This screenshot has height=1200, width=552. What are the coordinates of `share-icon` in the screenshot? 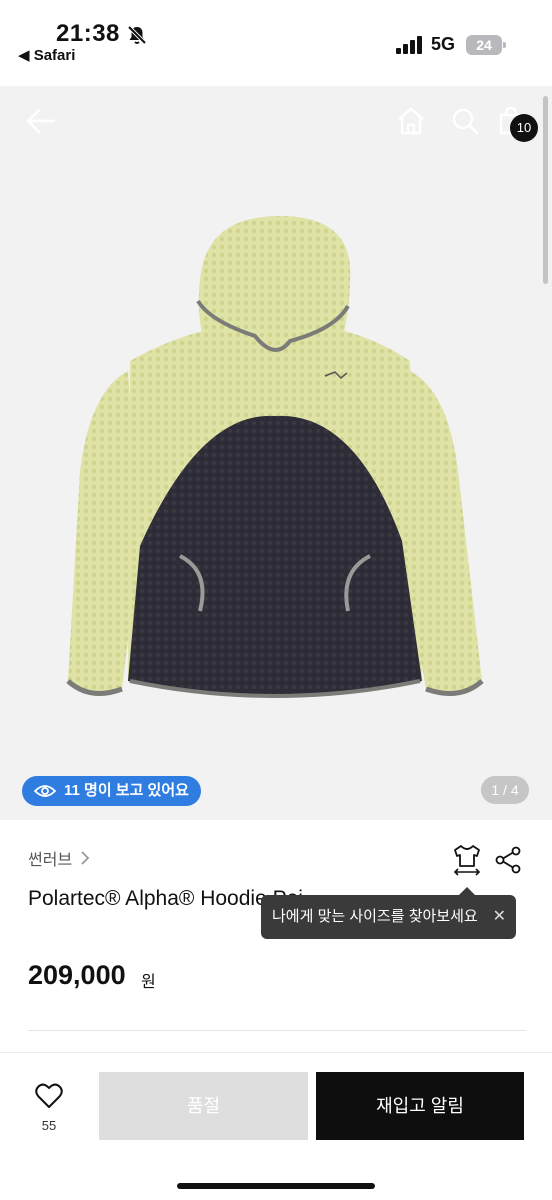 It's located at (508, 860).